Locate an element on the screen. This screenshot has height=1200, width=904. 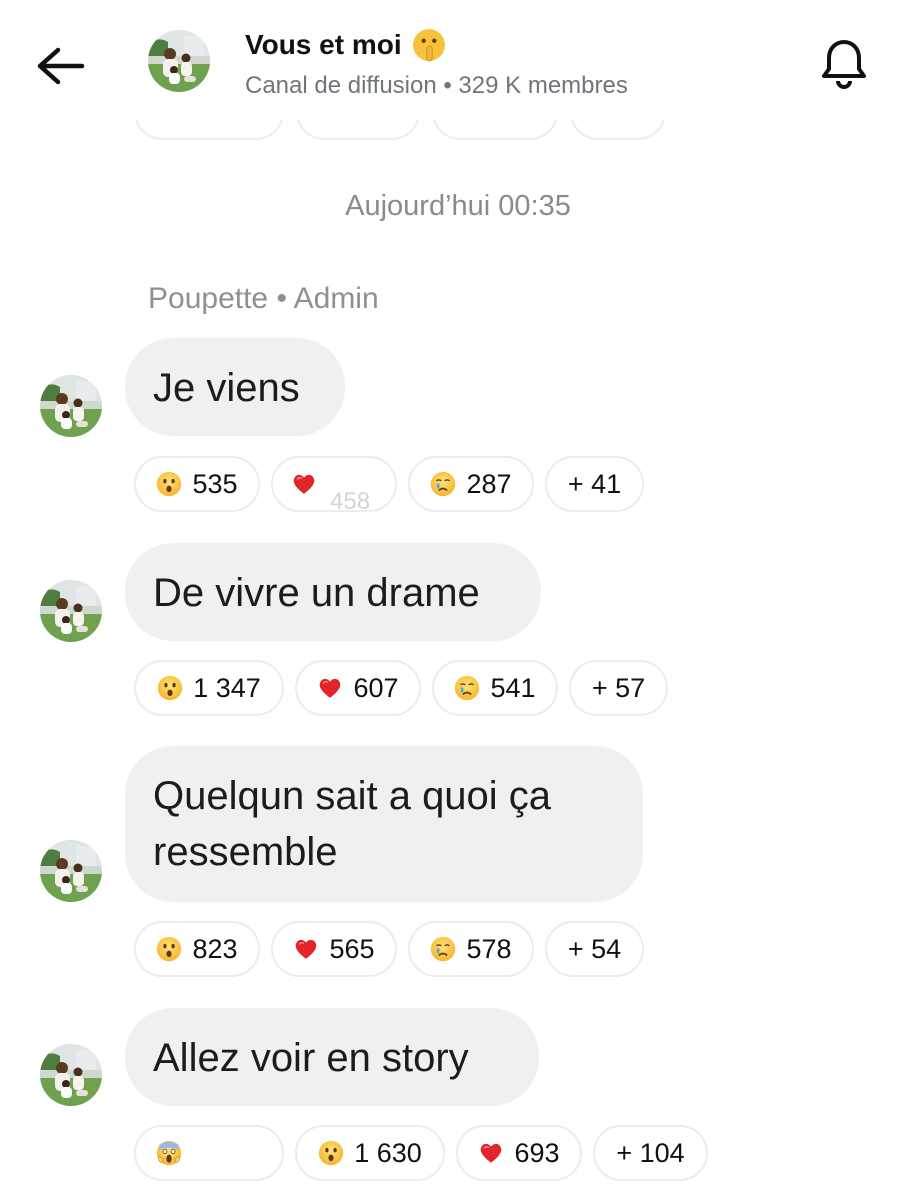
message-text-line: ressemble is located at coordinates (245, 852).